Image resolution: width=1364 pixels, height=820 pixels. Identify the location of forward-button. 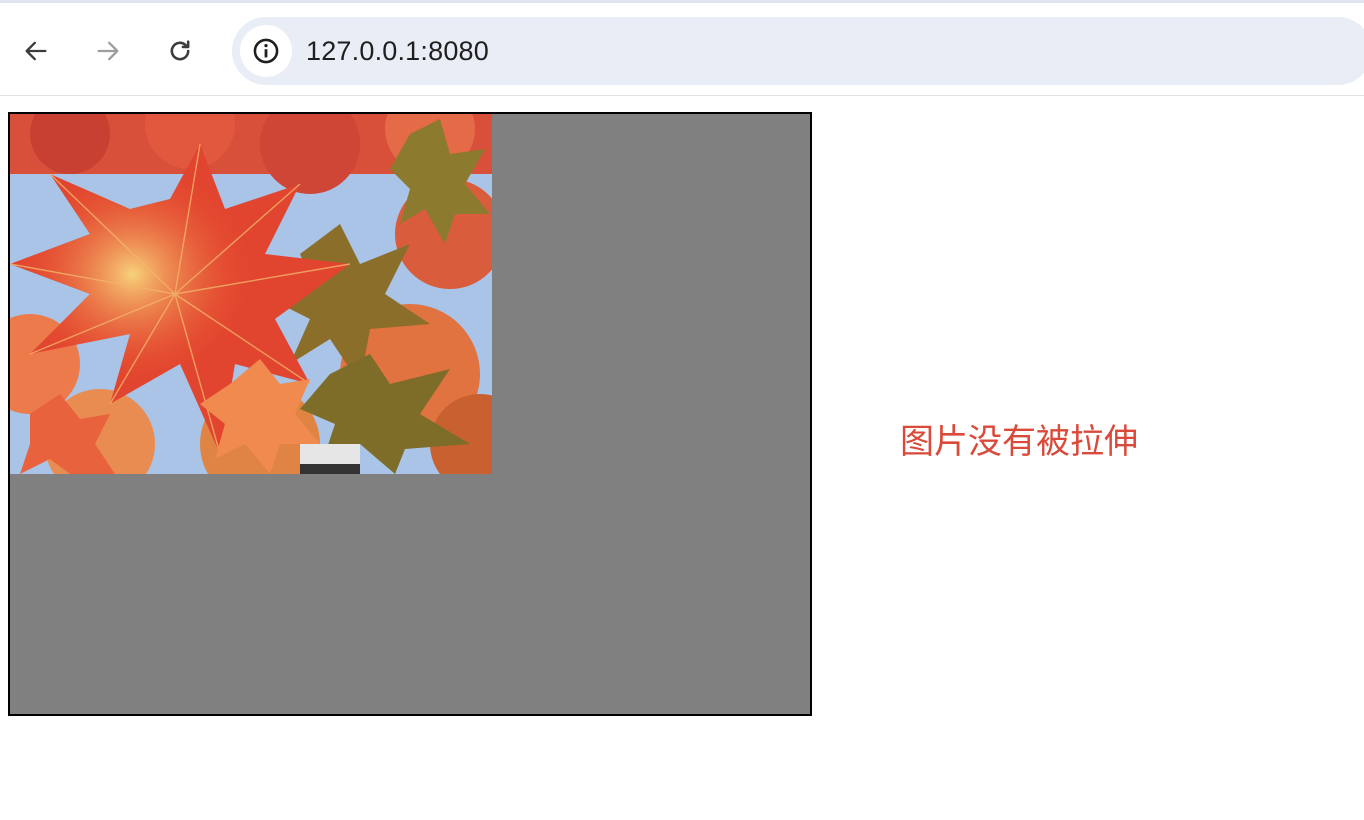
(108, 51).